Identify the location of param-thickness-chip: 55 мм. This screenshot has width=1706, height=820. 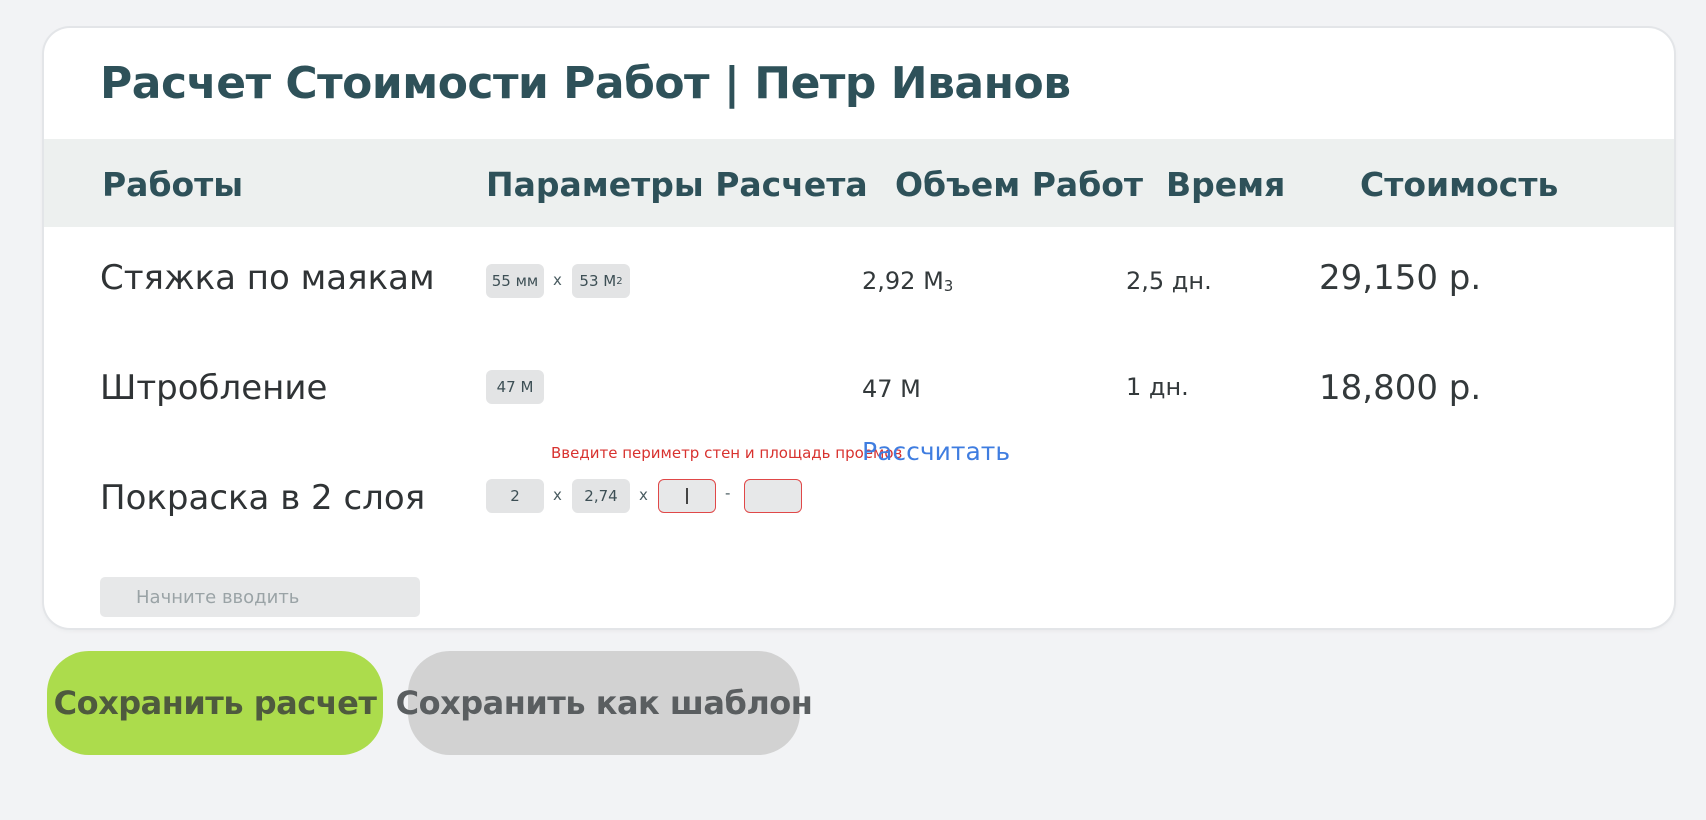
(515, 281).